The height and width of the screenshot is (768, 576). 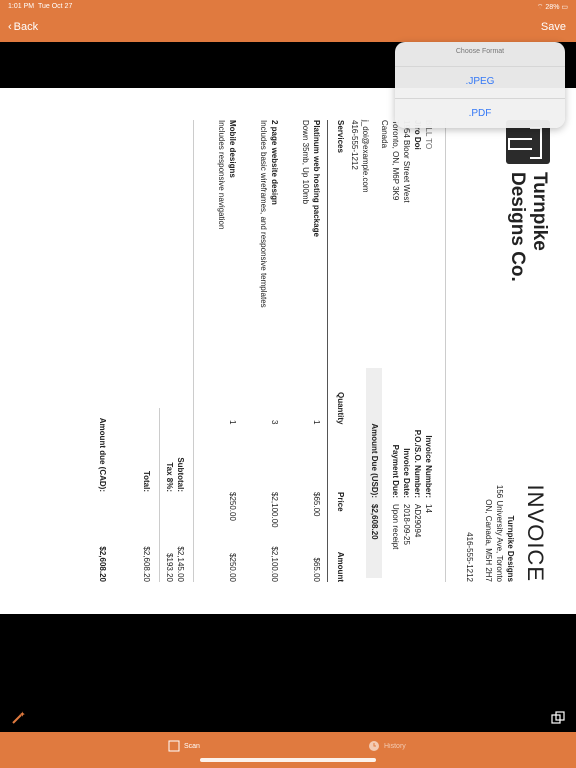 What do you see at coordinates (480, 113) in the screenshot?
I see `format-option-pdf: .PDF` at bounding box center [480, 113].